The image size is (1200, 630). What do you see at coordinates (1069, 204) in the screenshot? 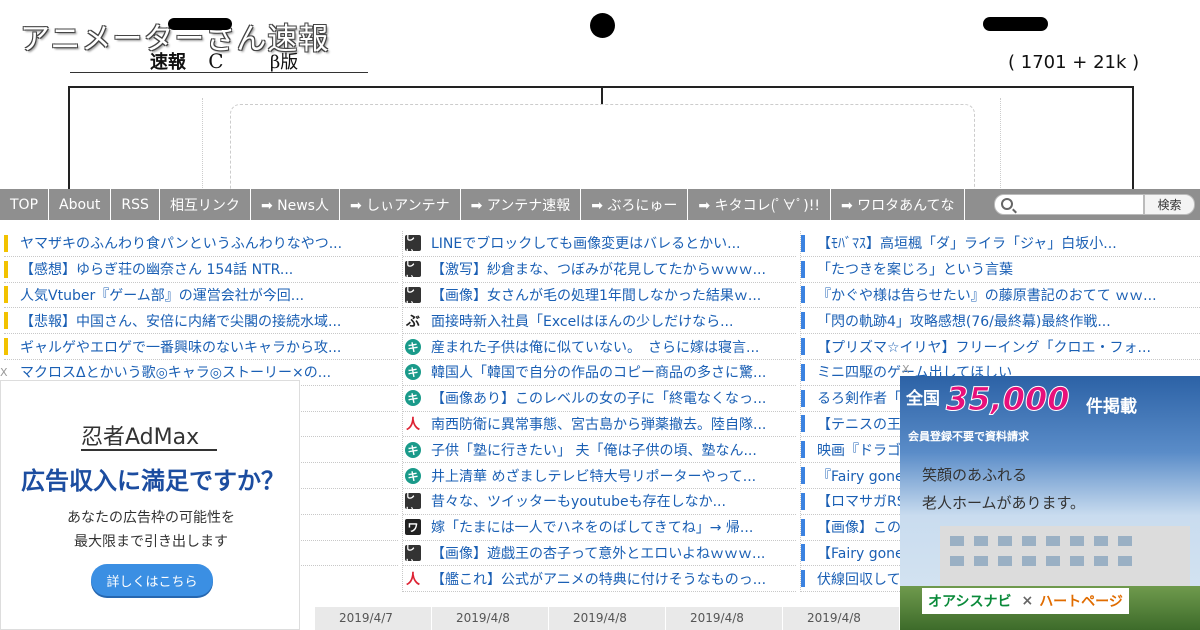
I see `search-input` at bounding box center [1069, 204].